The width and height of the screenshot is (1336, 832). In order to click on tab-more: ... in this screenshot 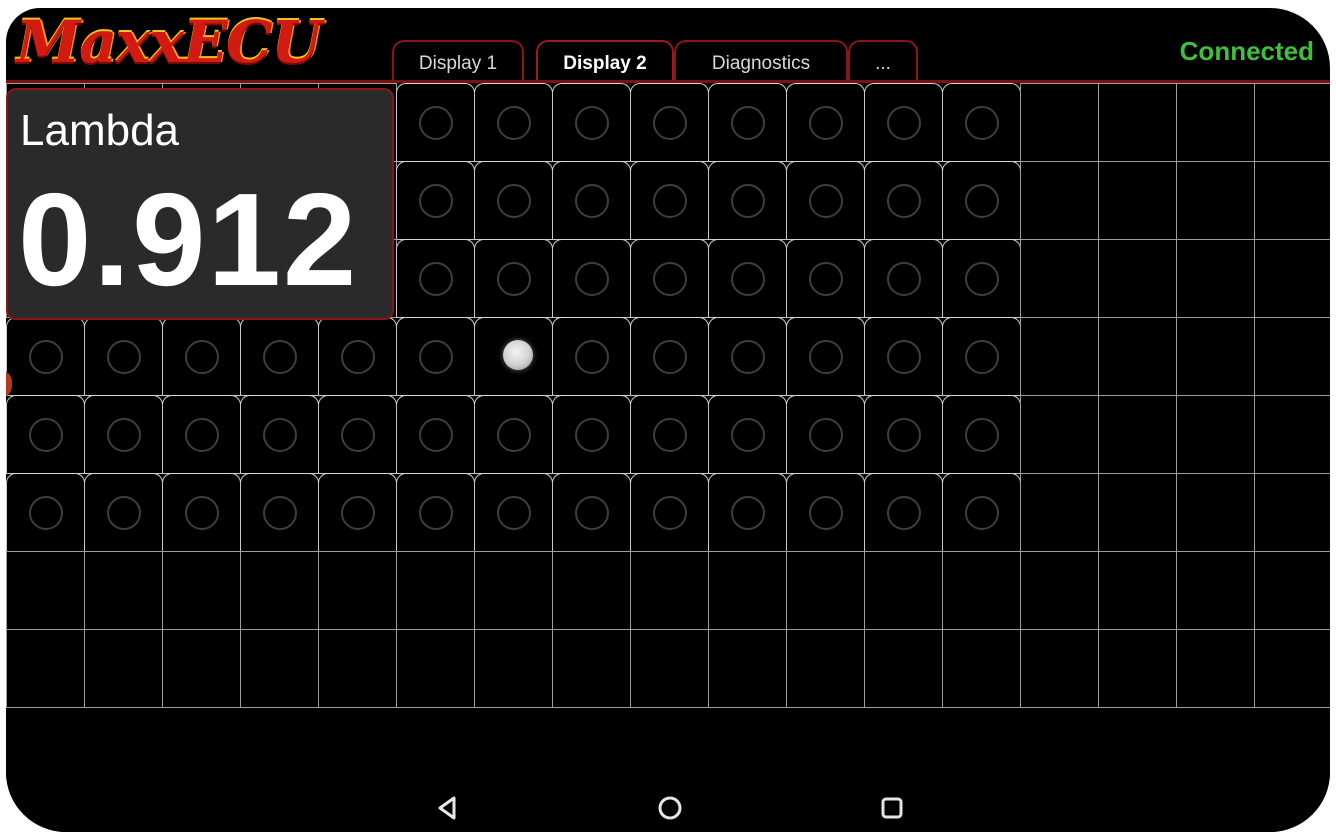, I will do `click(883, 61)`.